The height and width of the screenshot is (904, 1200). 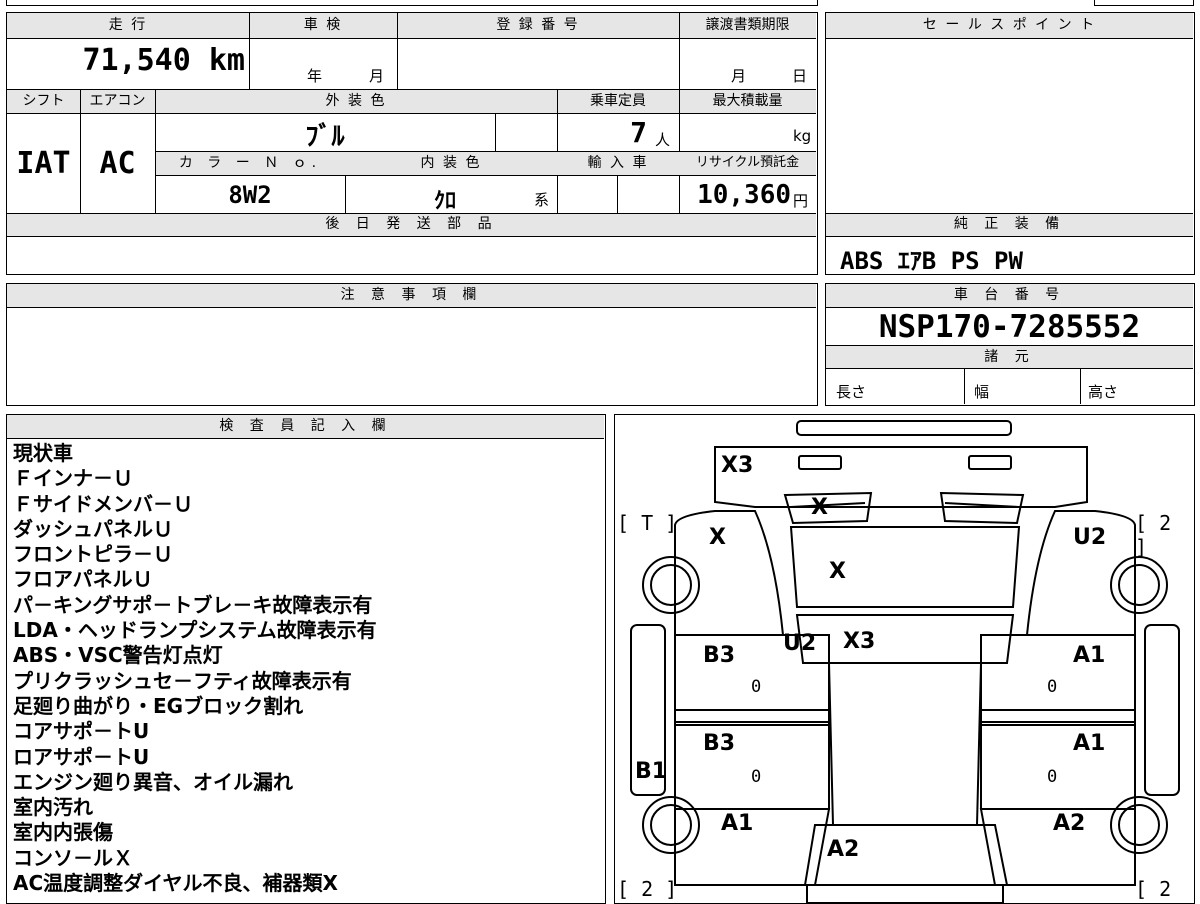 I want to click on exterior-color-value: ﾌﾞﾙ, so click(x=325, y=137).